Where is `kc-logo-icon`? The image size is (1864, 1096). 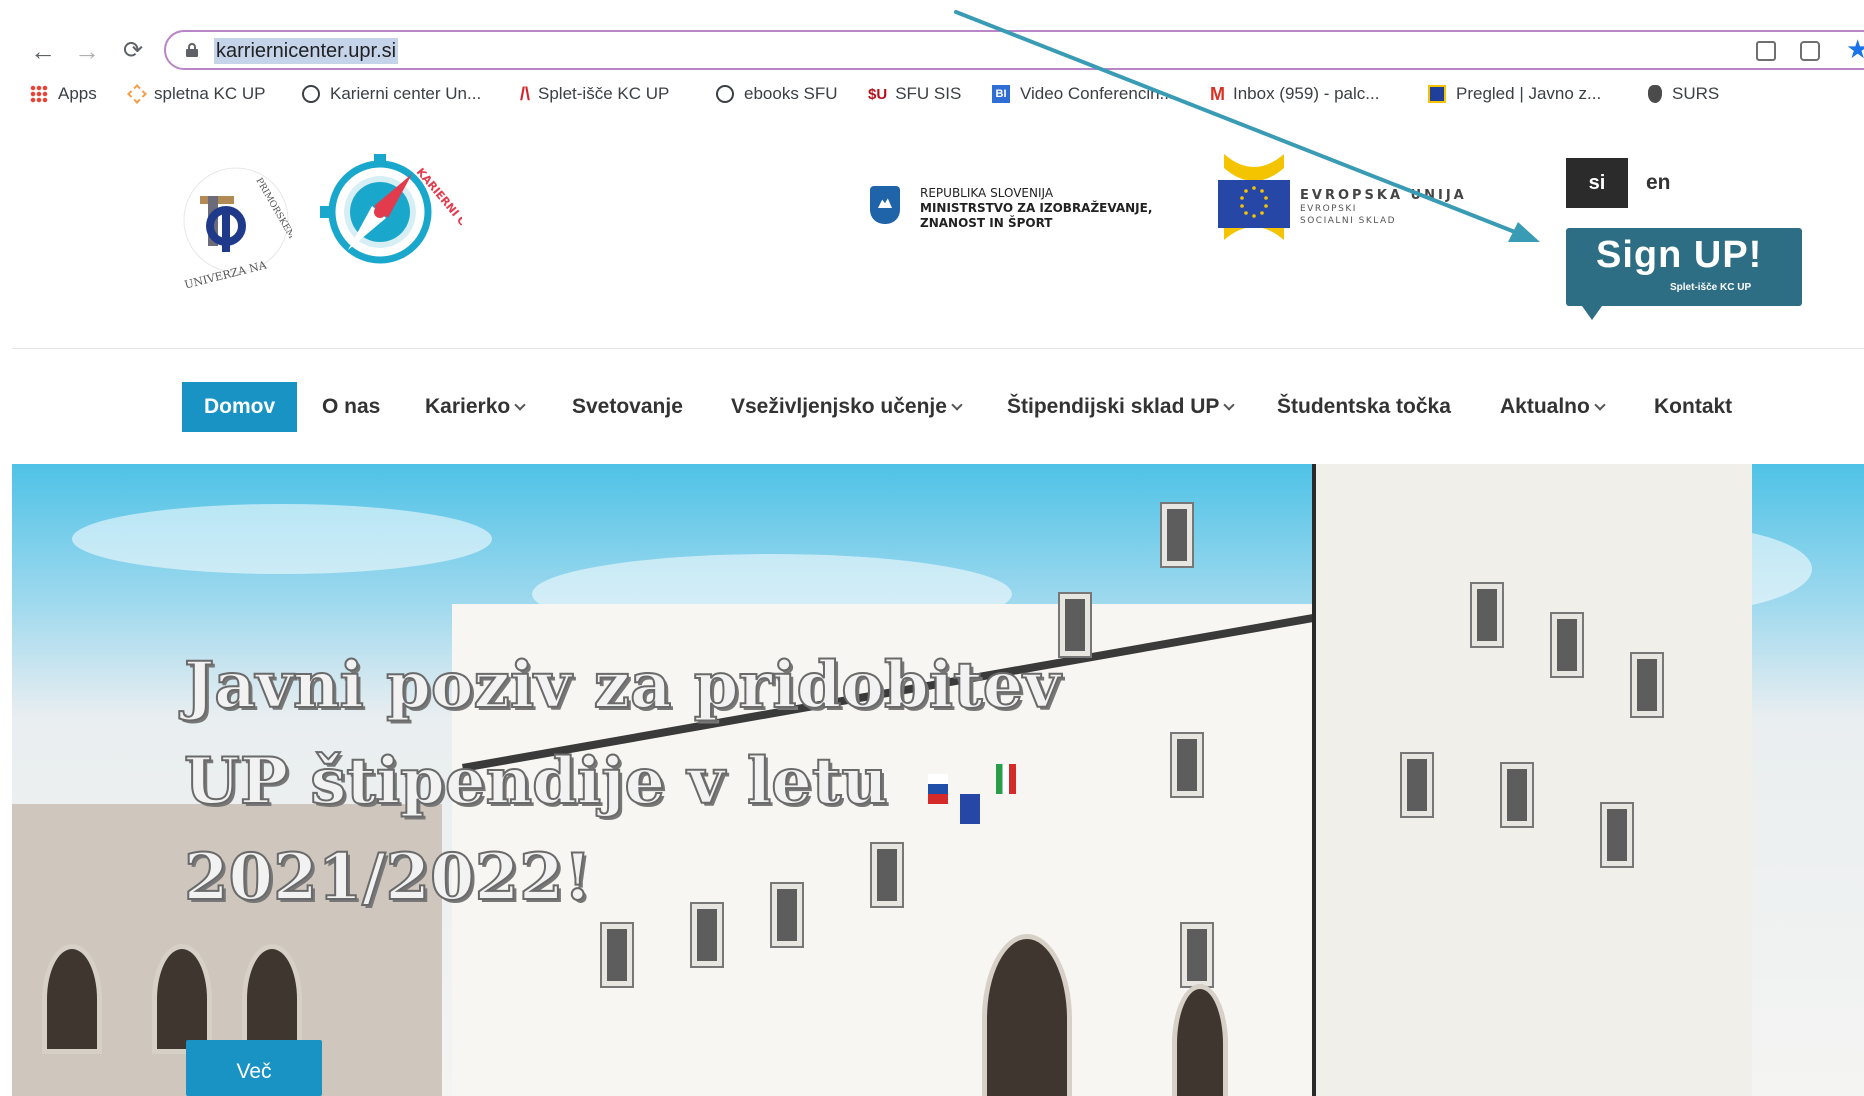 kc-logo-icon is located at coordinates (137, 94).